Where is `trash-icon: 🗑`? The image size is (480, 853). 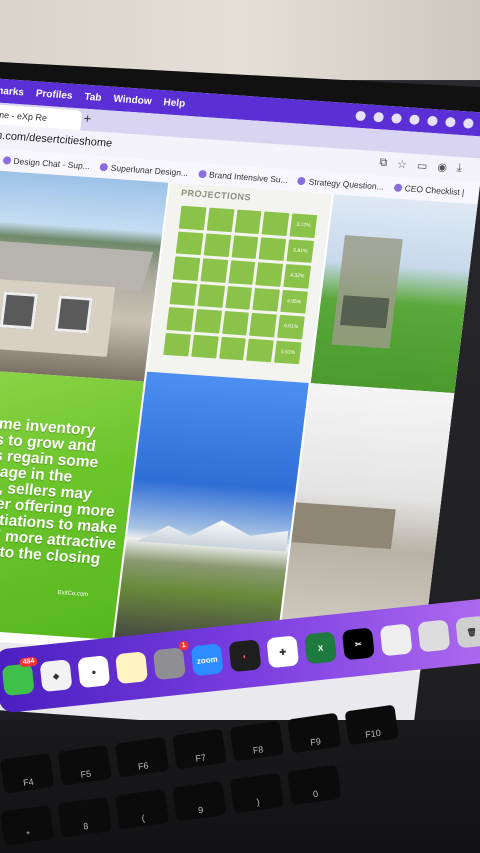
trash-icon: 🗑 is located at coordinates (467, 632).